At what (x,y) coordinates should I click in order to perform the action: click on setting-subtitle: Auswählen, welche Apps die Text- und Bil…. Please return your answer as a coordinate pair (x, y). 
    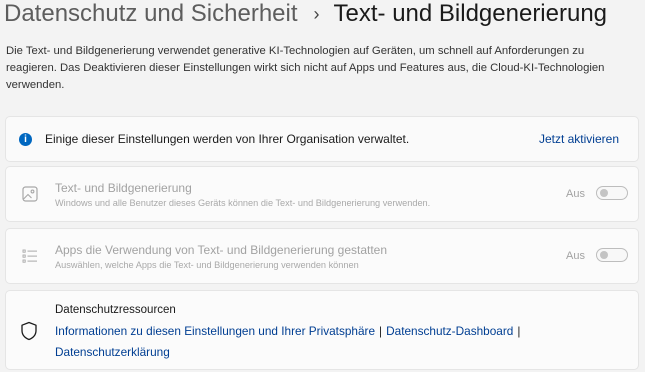
    Looking at the image, I should click on (207, 265).